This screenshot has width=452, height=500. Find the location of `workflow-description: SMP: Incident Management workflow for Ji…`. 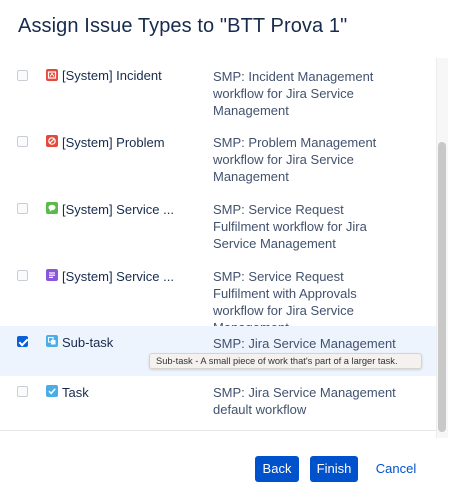

workflow-description: SMP: Incident Management workflow for Ji… is located at coordinates (293, 93).